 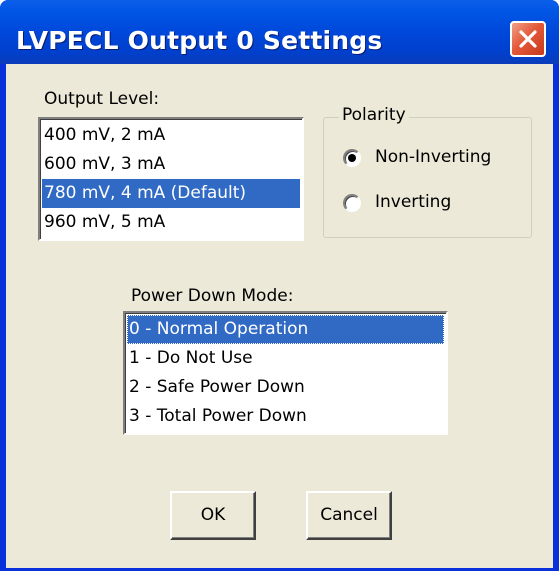 I want to click on polarity-title: Polarity, so click(x=374, y=115).